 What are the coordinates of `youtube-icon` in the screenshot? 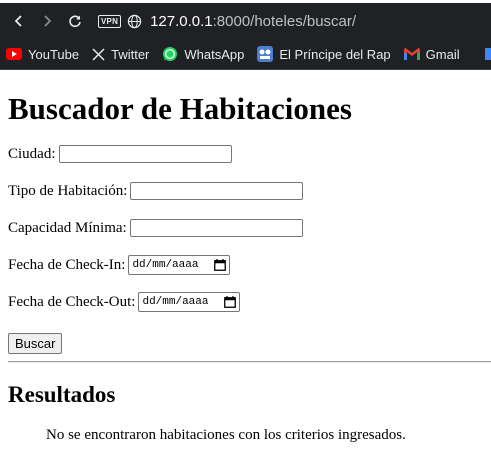 It's located at (14, 54).